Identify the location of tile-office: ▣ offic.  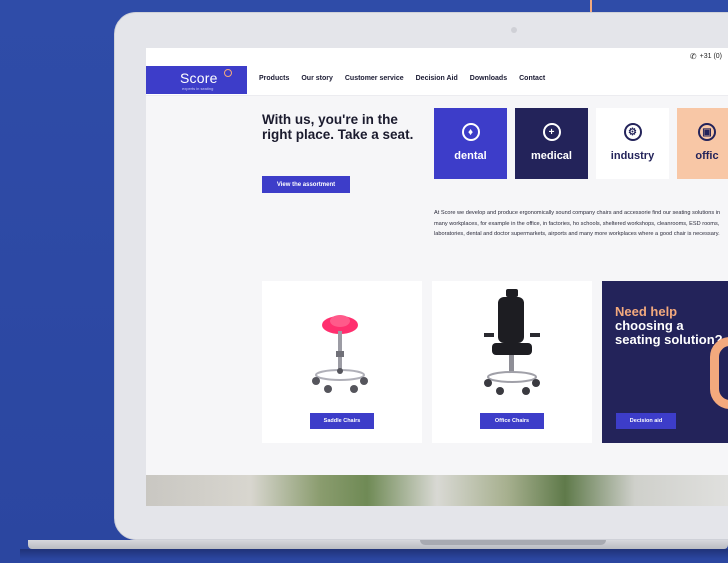
(702, 143).